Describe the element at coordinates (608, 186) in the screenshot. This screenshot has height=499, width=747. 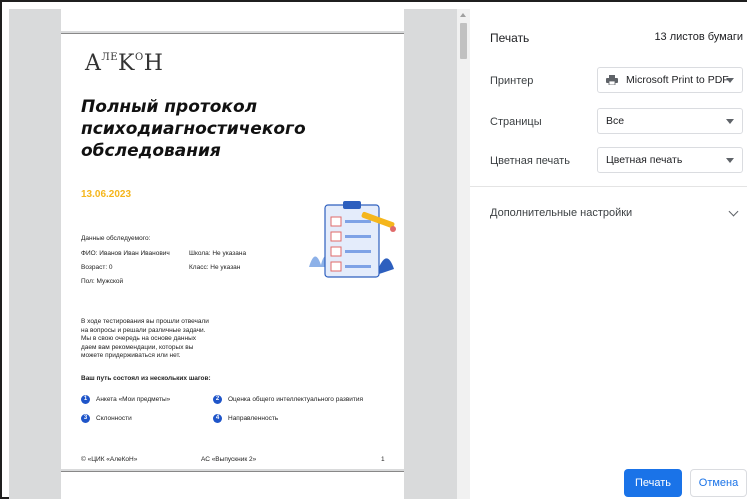
I see `divider` at that location.